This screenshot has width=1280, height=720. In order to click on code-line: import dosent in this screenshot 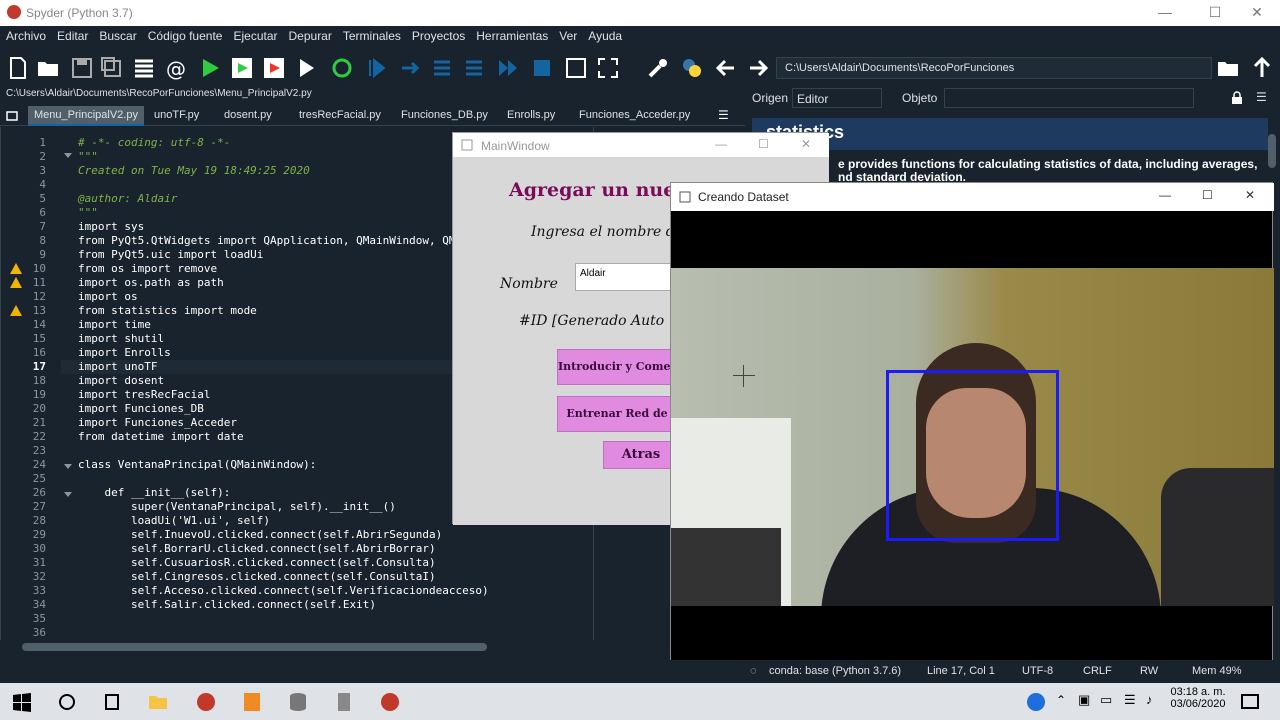, I will do `click(121, 380)`.